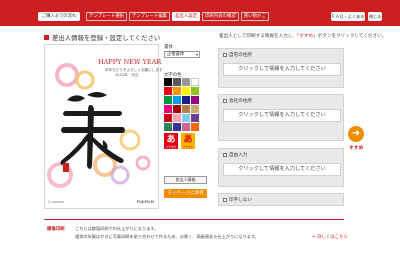 The width and height of the screenshot is (400, 256). What do you see at coordinates (46, 37) in the screenshot?
I see `heading-bullet-icon` at bounding box center [46, 37].